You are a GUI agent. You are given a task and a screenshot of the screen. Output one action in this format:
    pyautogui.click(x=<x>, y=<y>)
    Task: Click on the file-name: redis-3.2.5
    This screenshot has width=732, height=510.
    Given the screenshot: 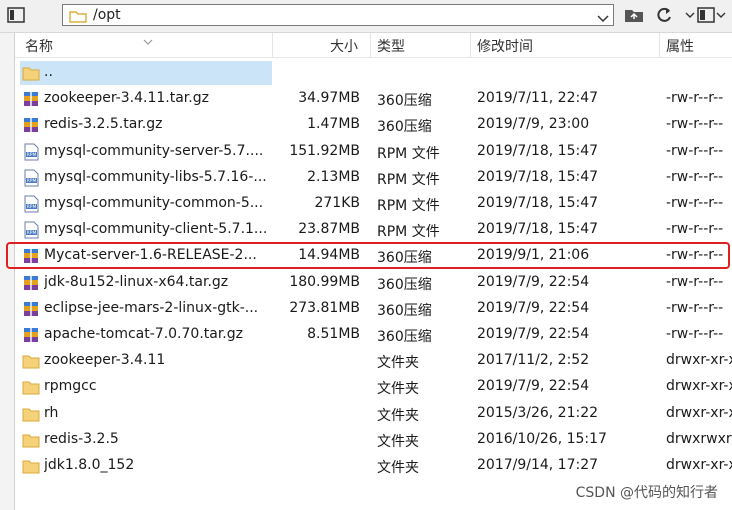 What is the action you would take?
    pyautogui.click(x=81, y=438)
    